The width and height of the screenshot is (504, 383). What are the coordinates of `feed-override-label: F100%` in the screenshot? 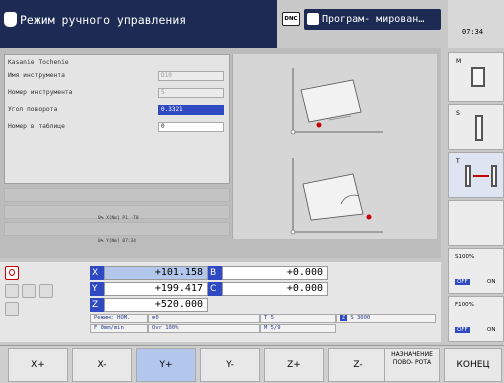 It's located at (464, 305).